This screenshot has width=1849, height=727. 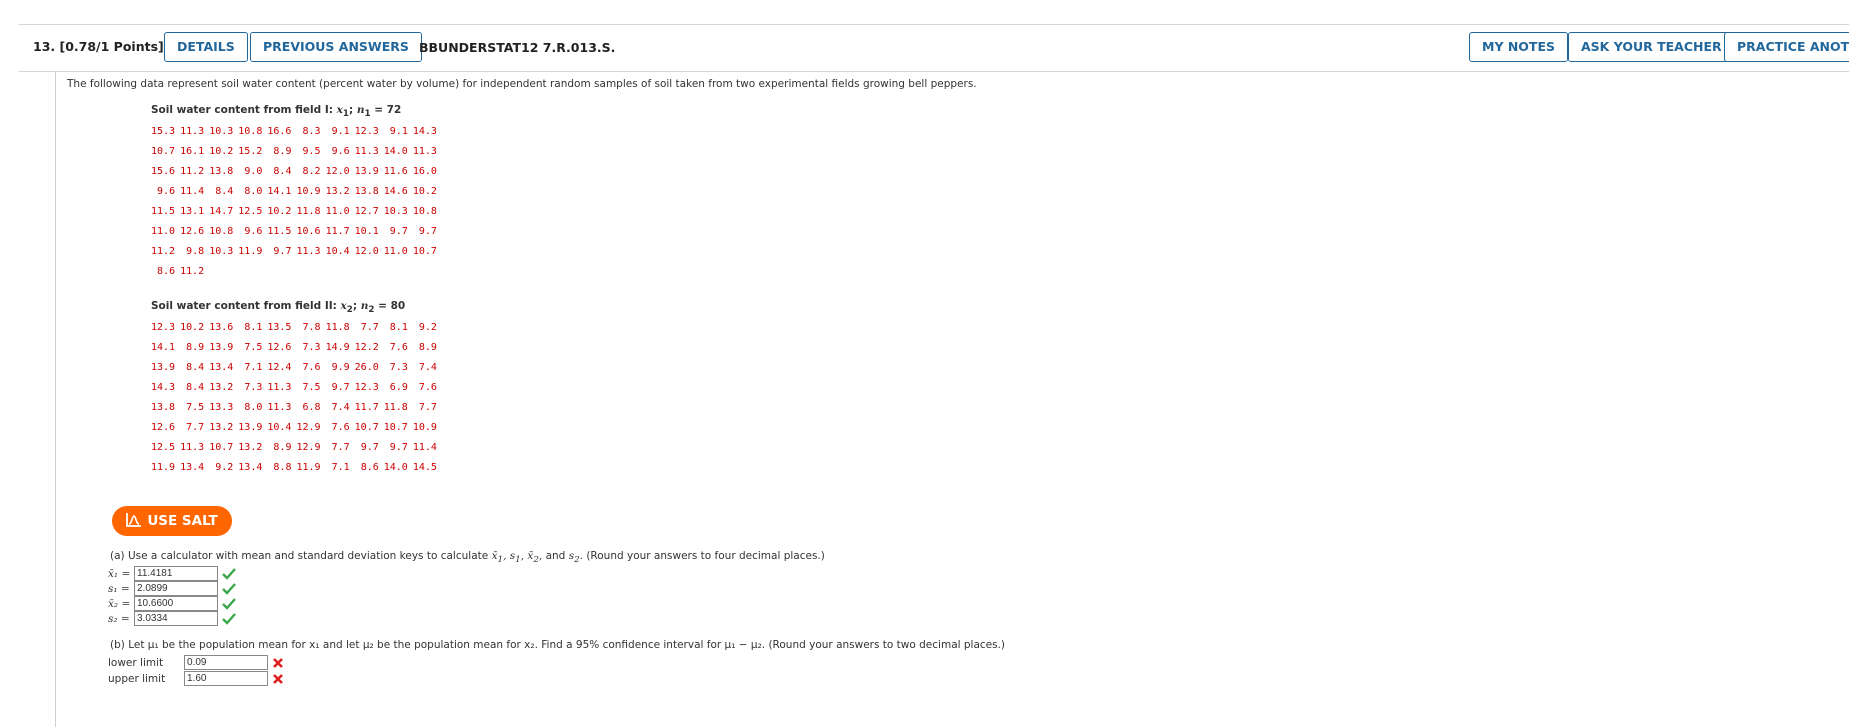 I want to click on data-cell: 16.6, so click(x=279, y=131).